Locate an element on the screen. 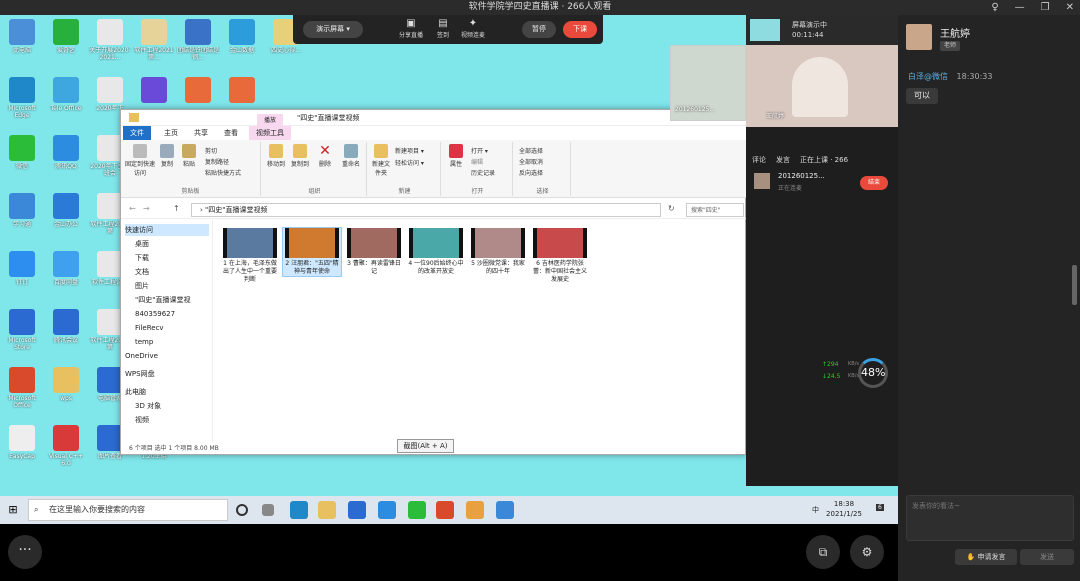  send-button: 发送 is located at coordinates (1047, 557).